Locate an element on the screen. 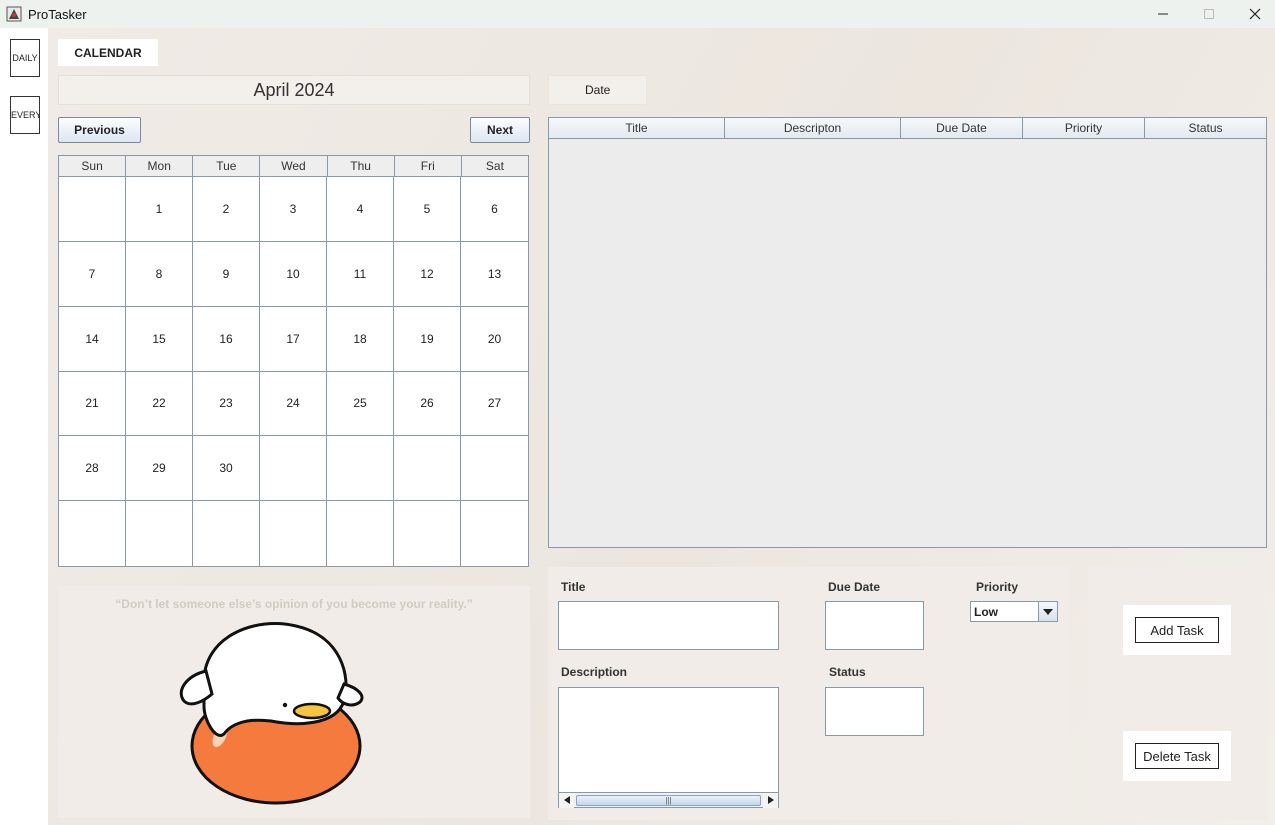 The width and height of the screenshot is (1275, 825). calendar-day-cell: 16 is located at coordinates (226, 339).